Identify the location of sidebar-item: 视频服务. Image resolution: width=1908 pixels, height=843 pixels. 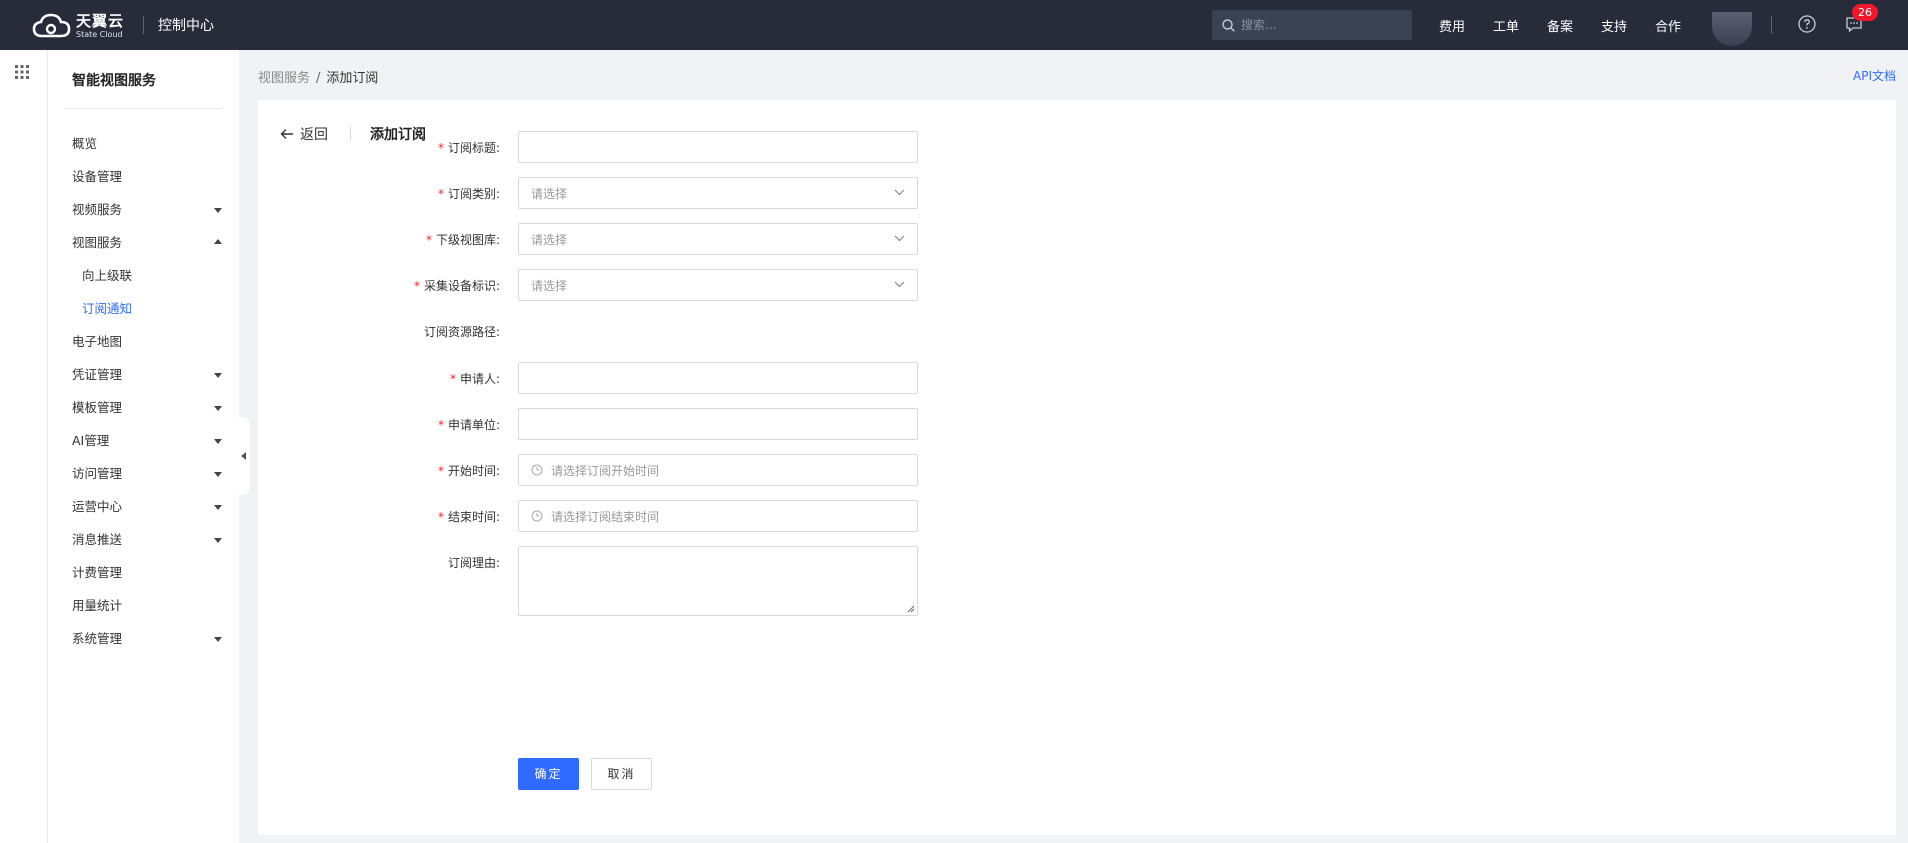
(147, 210).